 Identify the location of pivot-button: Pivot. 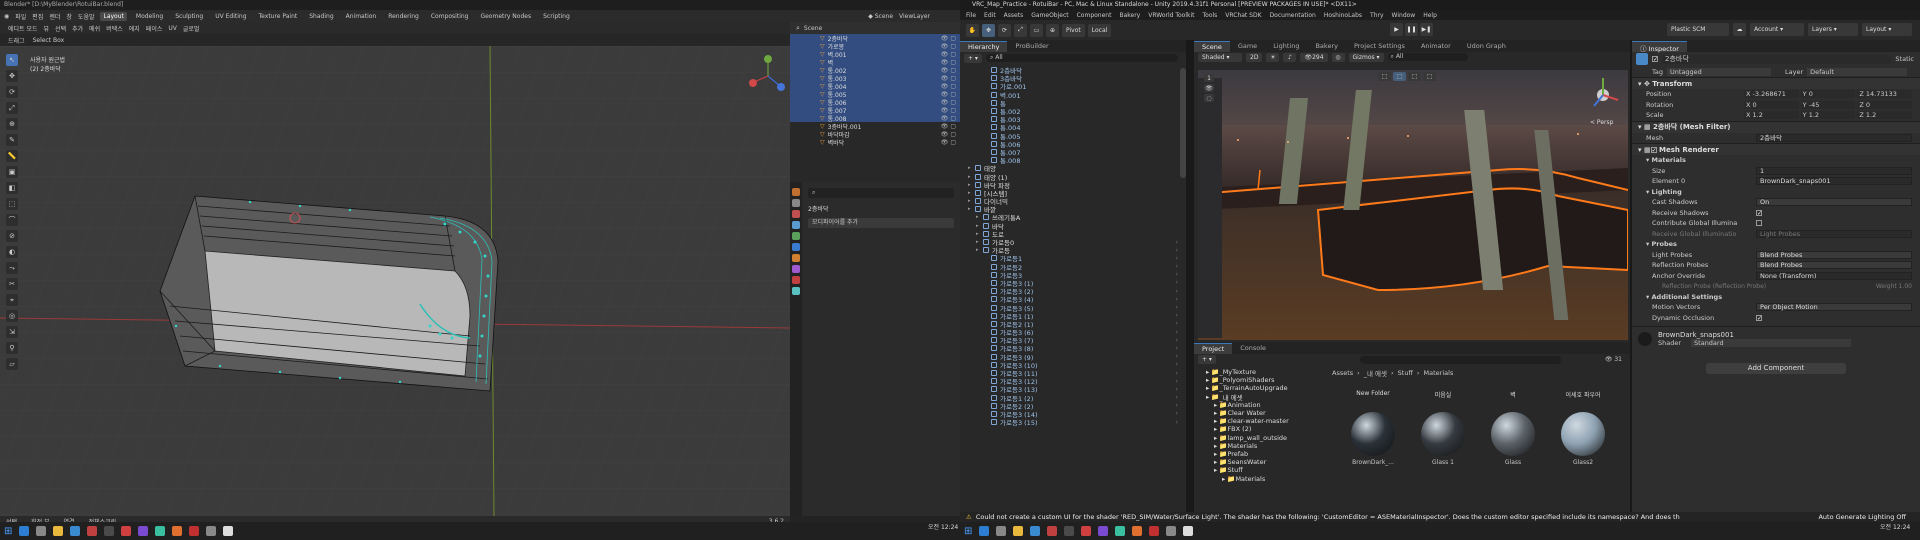
(1073, 30).